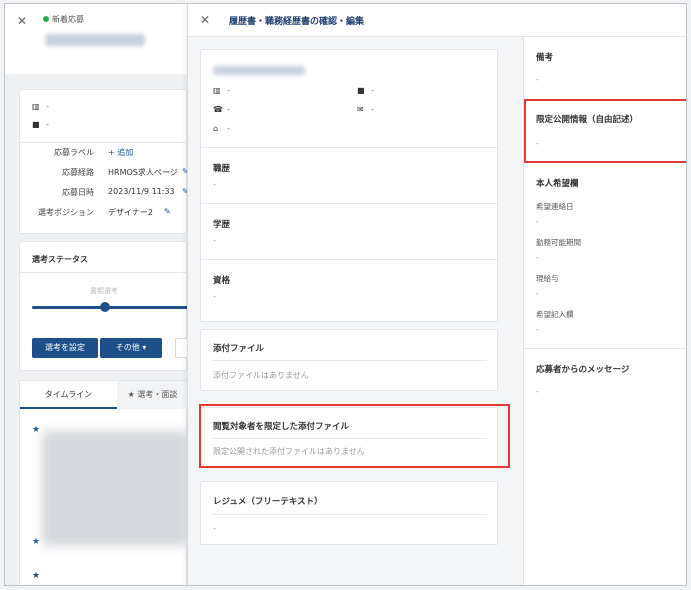 The image size is (691, 590). I want to click on timeline-card: タイムライン ★ 選考・面談 ★ ★ ★, so click(103, 482).